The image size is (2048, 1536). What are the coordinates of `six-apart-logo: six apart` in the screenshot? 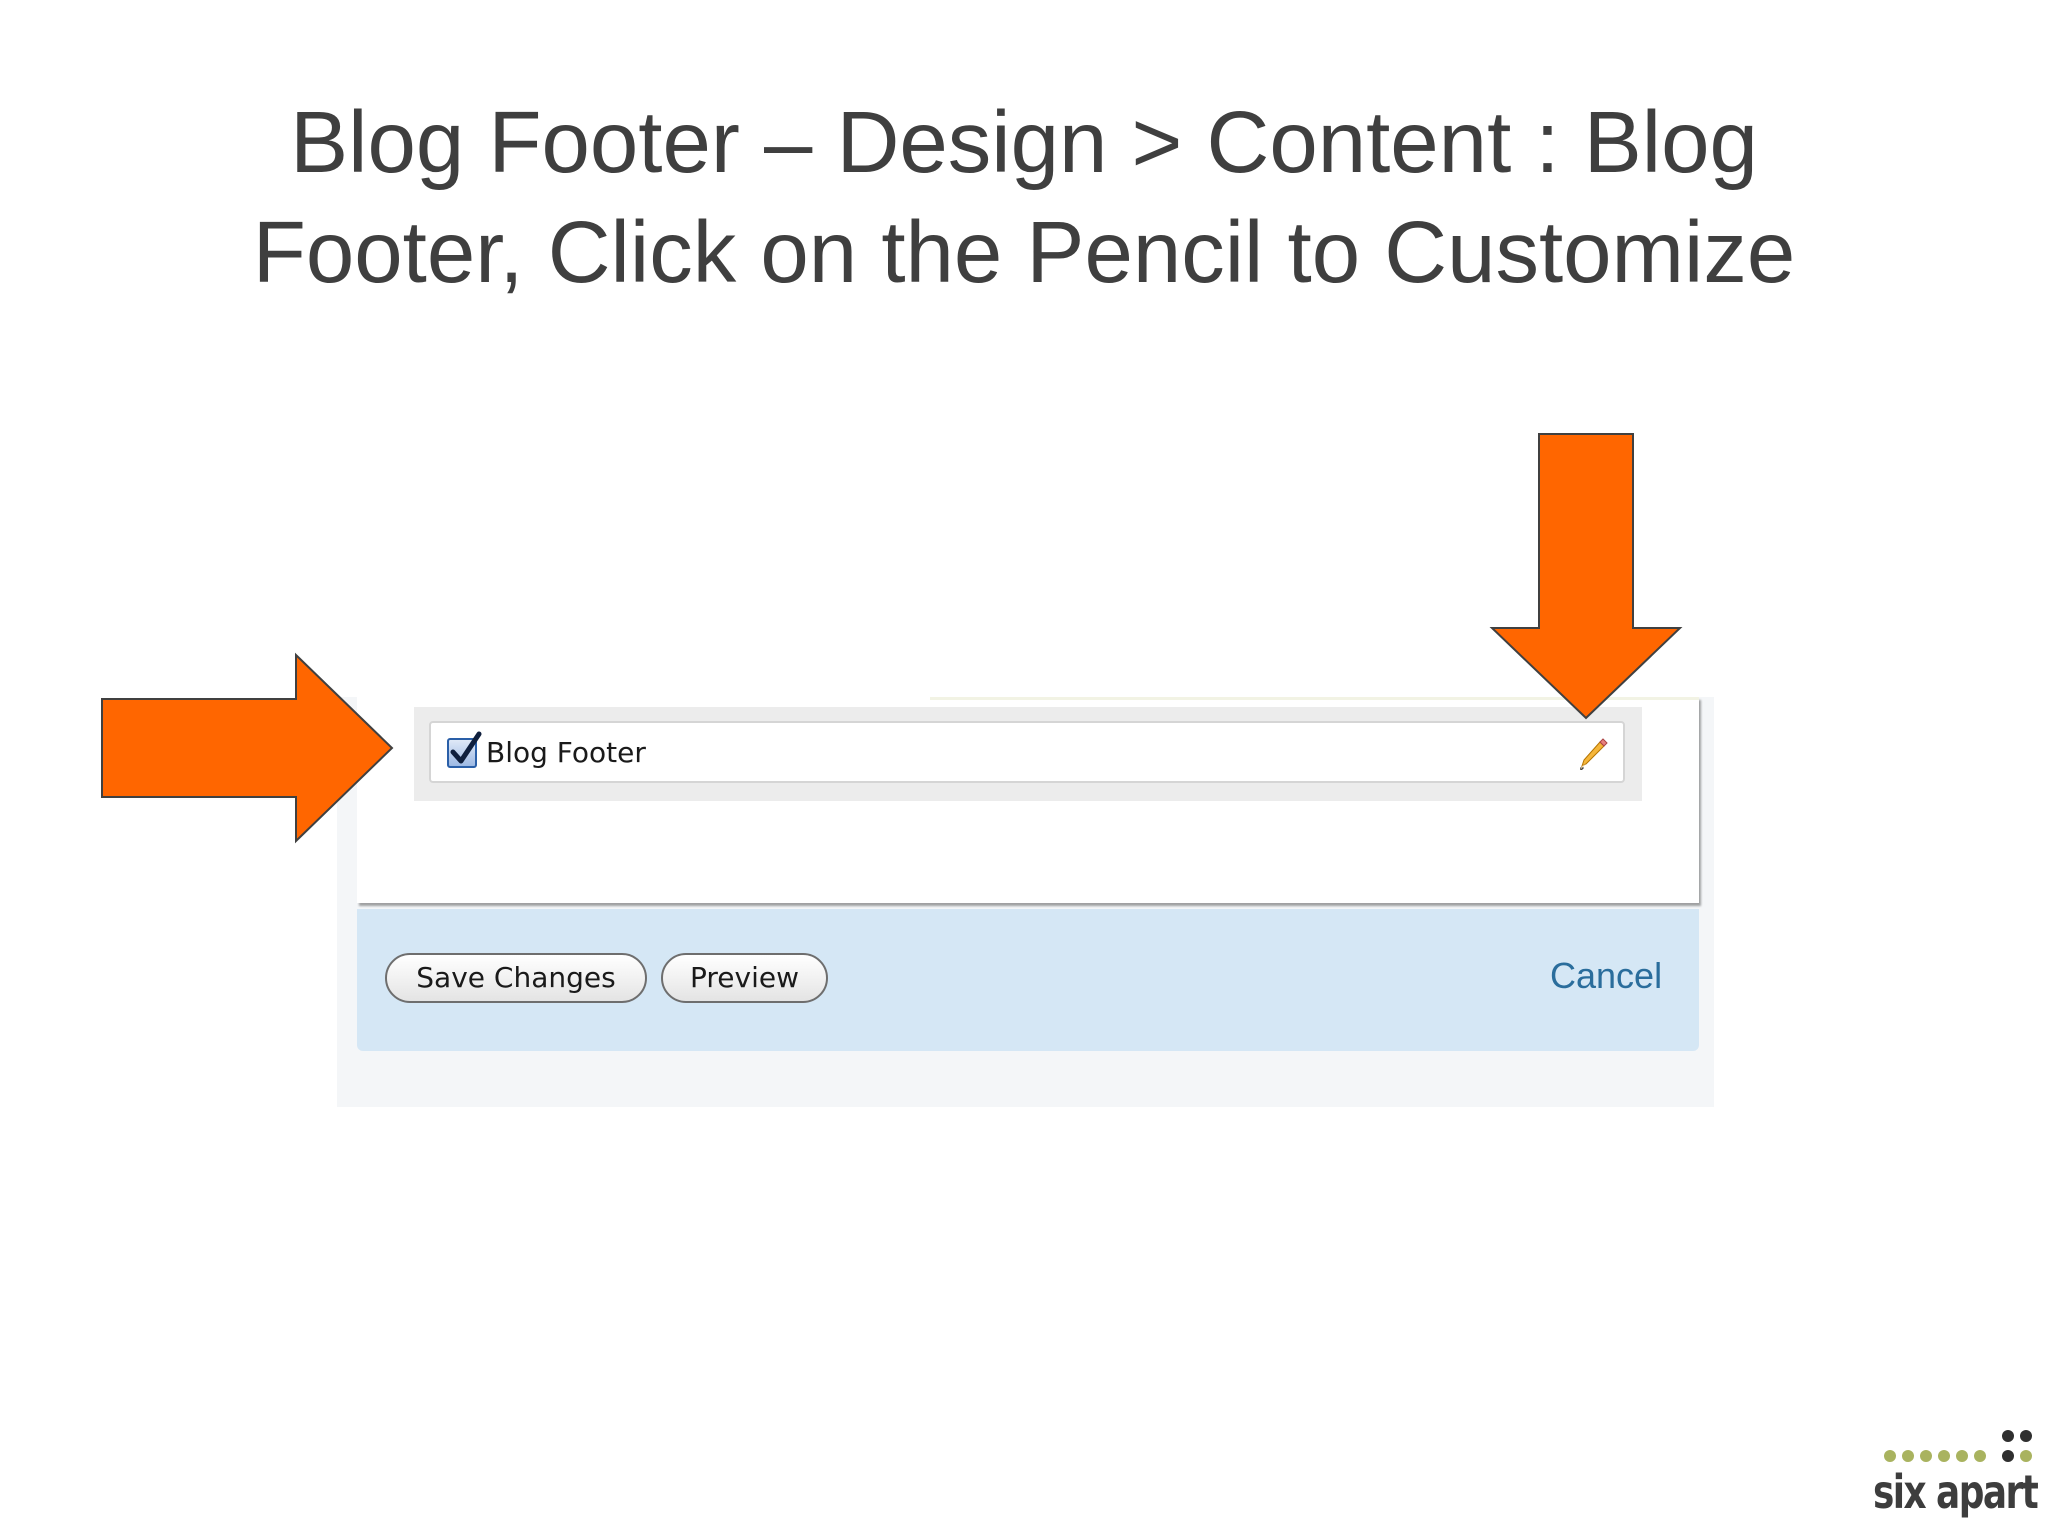 It's located at (1953, 1473).